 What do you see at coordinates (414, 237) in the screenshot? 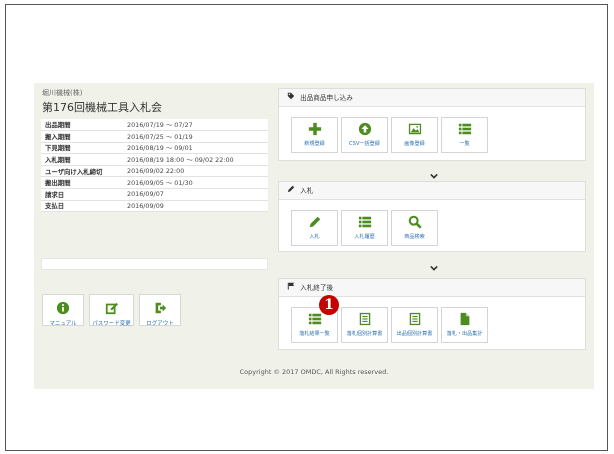
I see `product-search-label: 商品検索` at bounding box center [414, 237].